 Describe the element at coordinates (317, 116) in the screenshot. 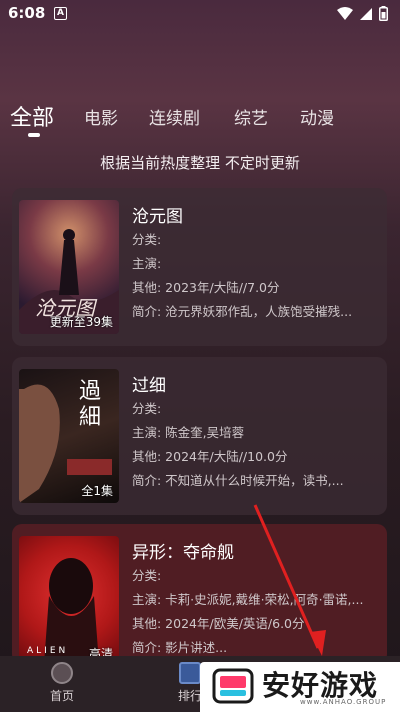

I see `tab-anime: 动漫` at that location.